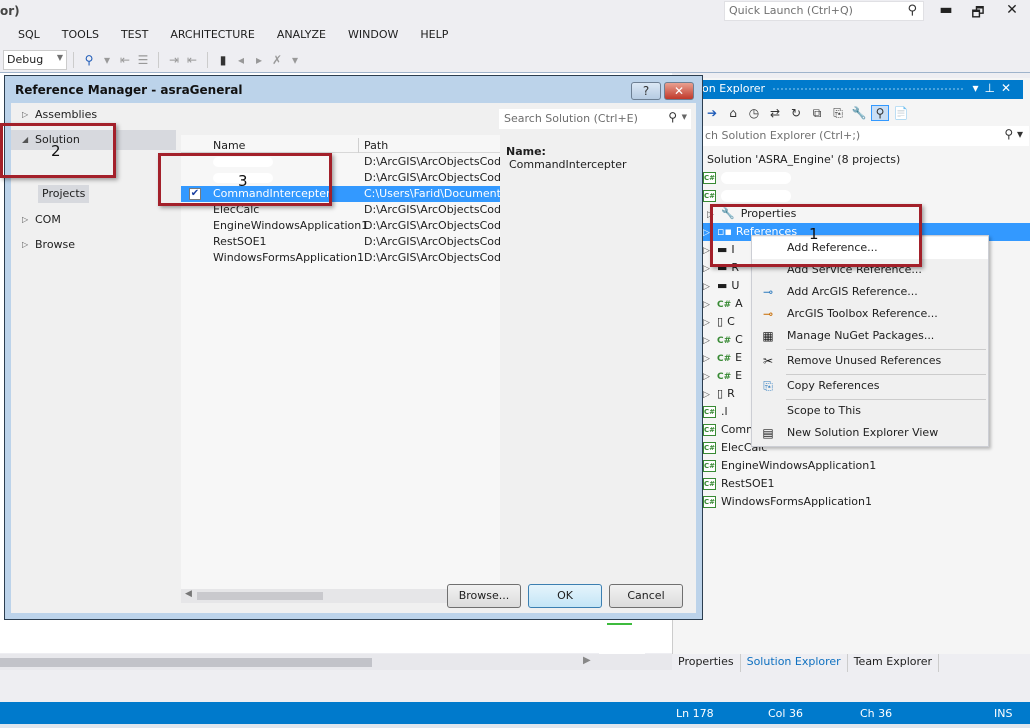 This screenshot has width=1030, height=728. Describe the element at coordinates (646, 91) in the screenshot. I see `help-button: ?` at that location.